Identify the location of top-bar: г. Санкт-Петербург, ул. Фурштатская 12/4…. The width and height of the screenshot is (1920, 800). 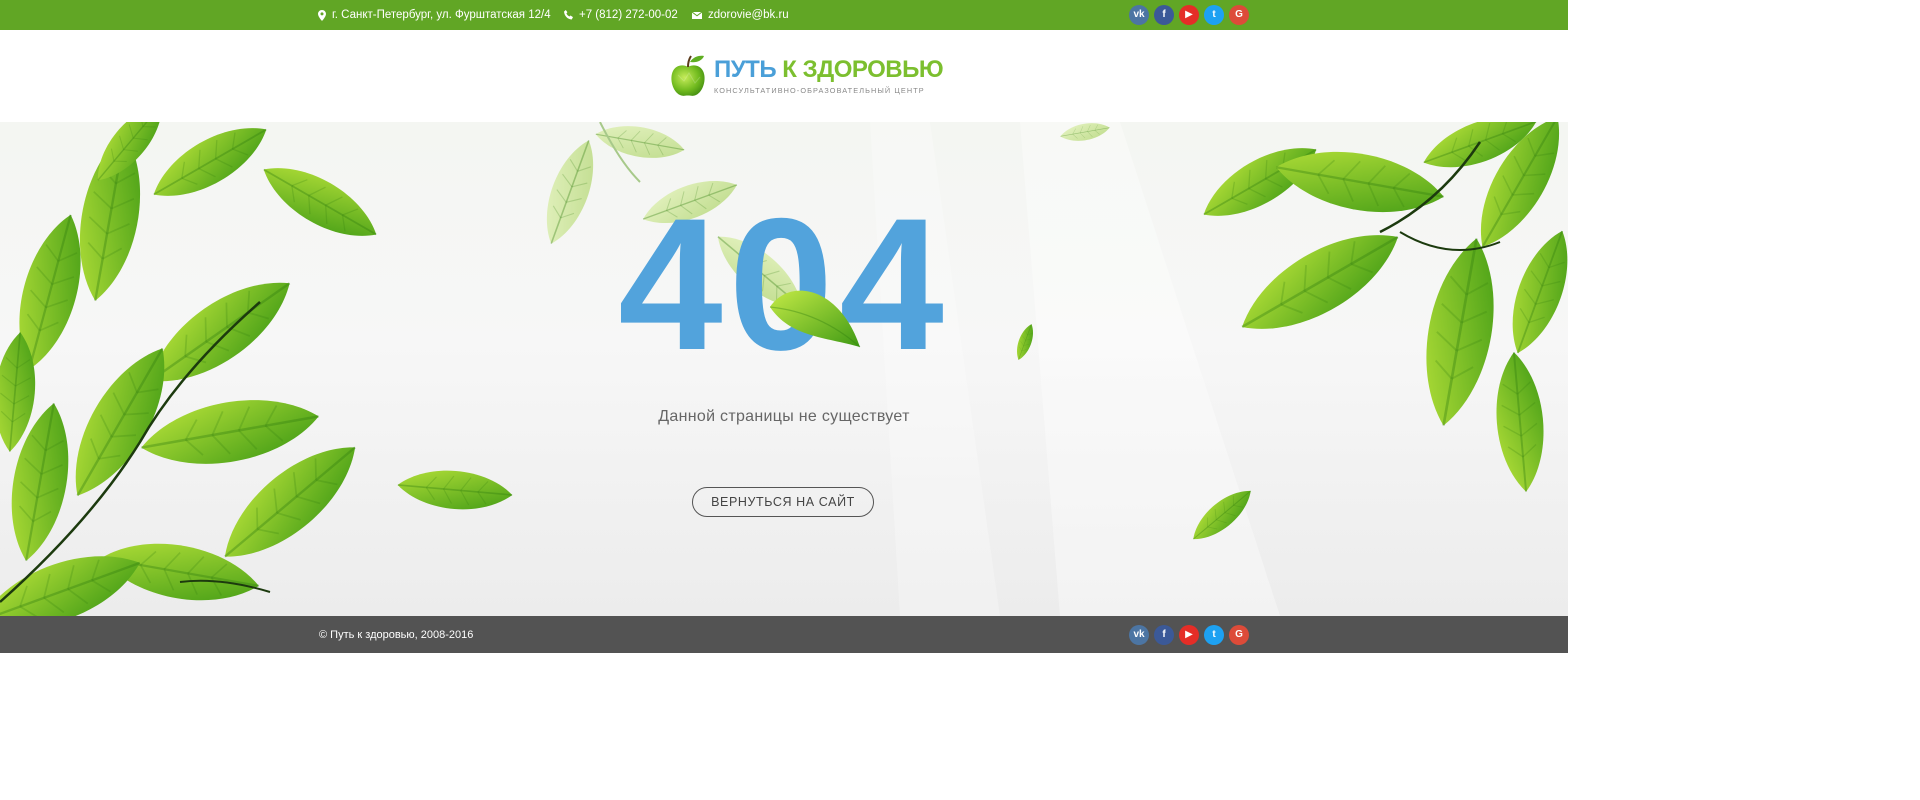
(784, 15).